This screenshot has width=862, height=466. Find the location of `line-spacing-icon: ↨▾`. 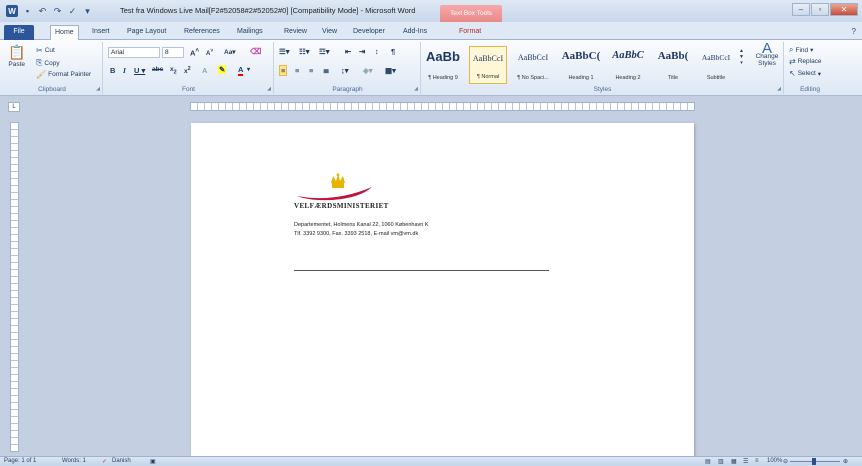

line-spacing-icon: ↨▾ is located at coordinates (345, 70).